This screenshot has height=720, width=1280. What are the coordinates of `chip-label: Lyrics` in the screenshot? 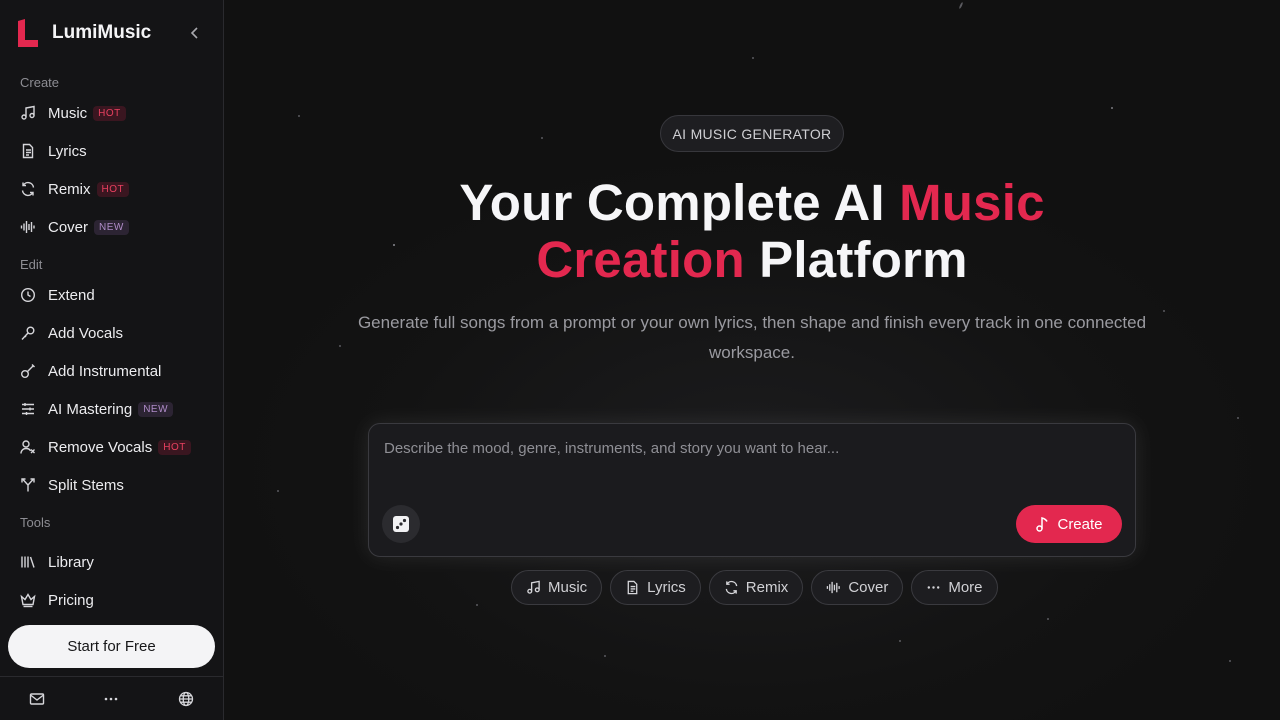 It's located at (666, 587).